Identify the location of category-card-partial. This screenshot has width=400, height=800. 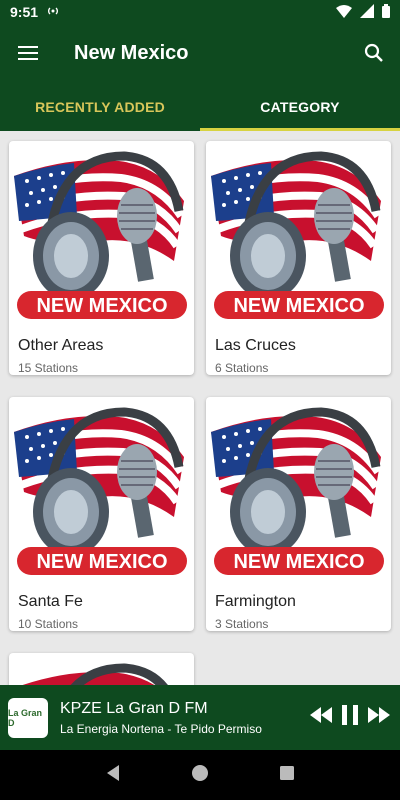
(101, 669).